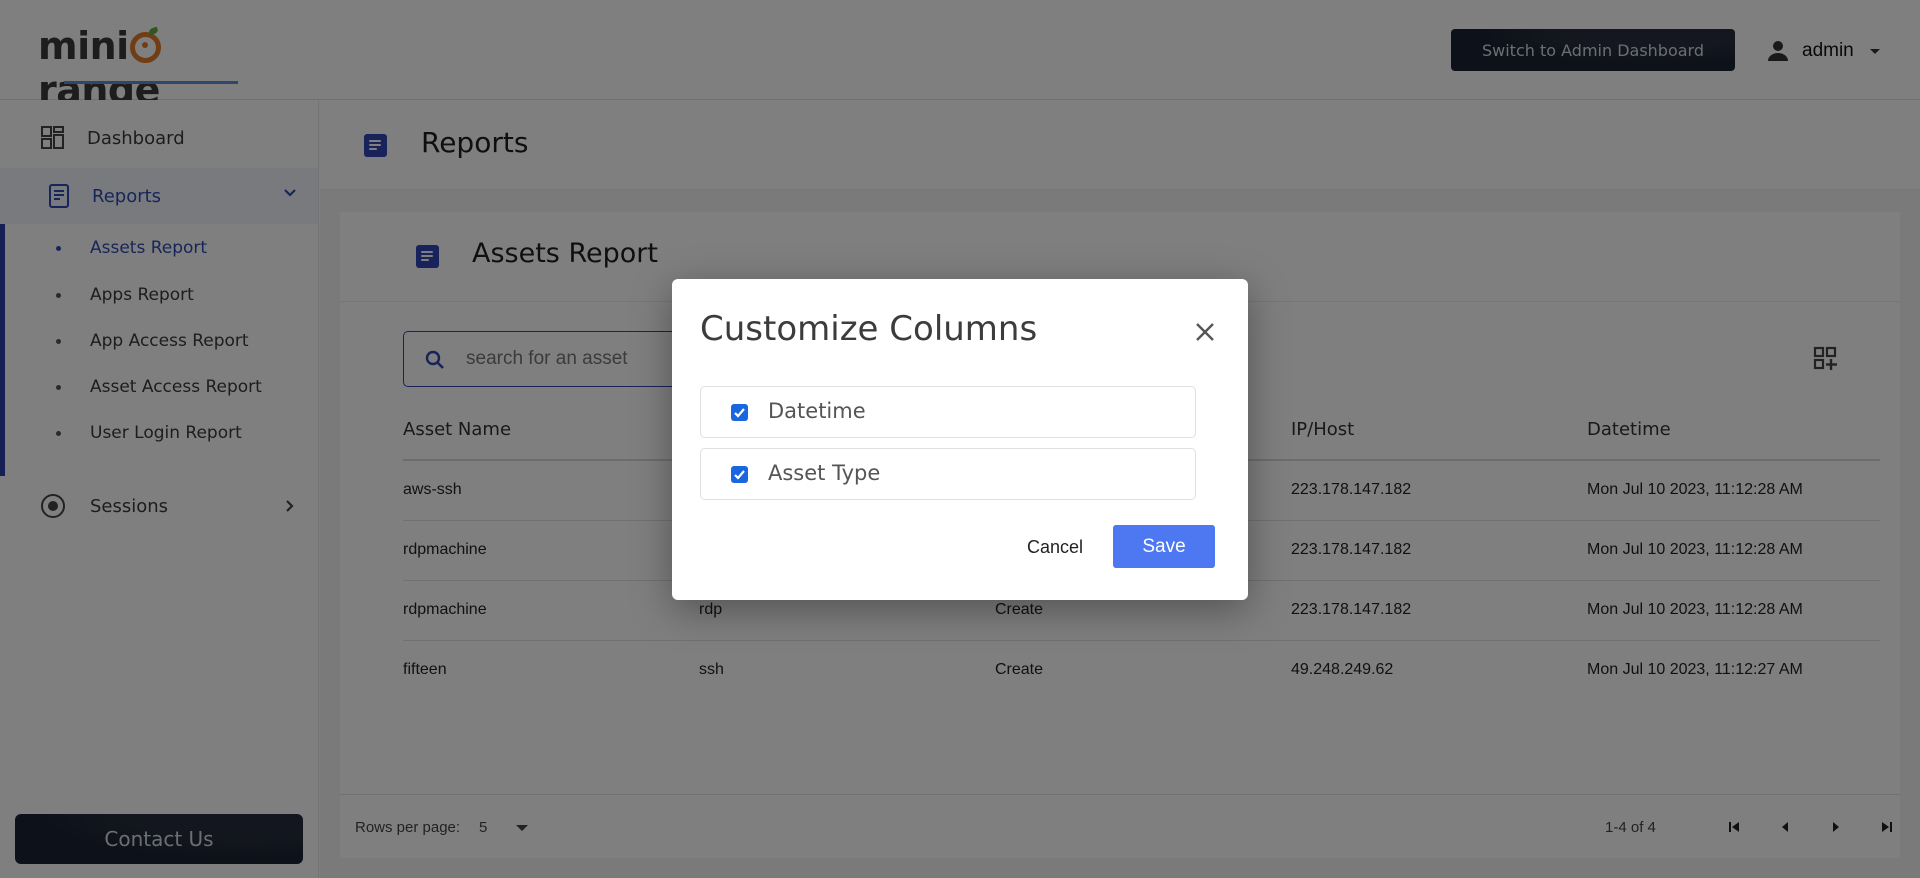  I want to click on close-icon, so click(1205, 332).